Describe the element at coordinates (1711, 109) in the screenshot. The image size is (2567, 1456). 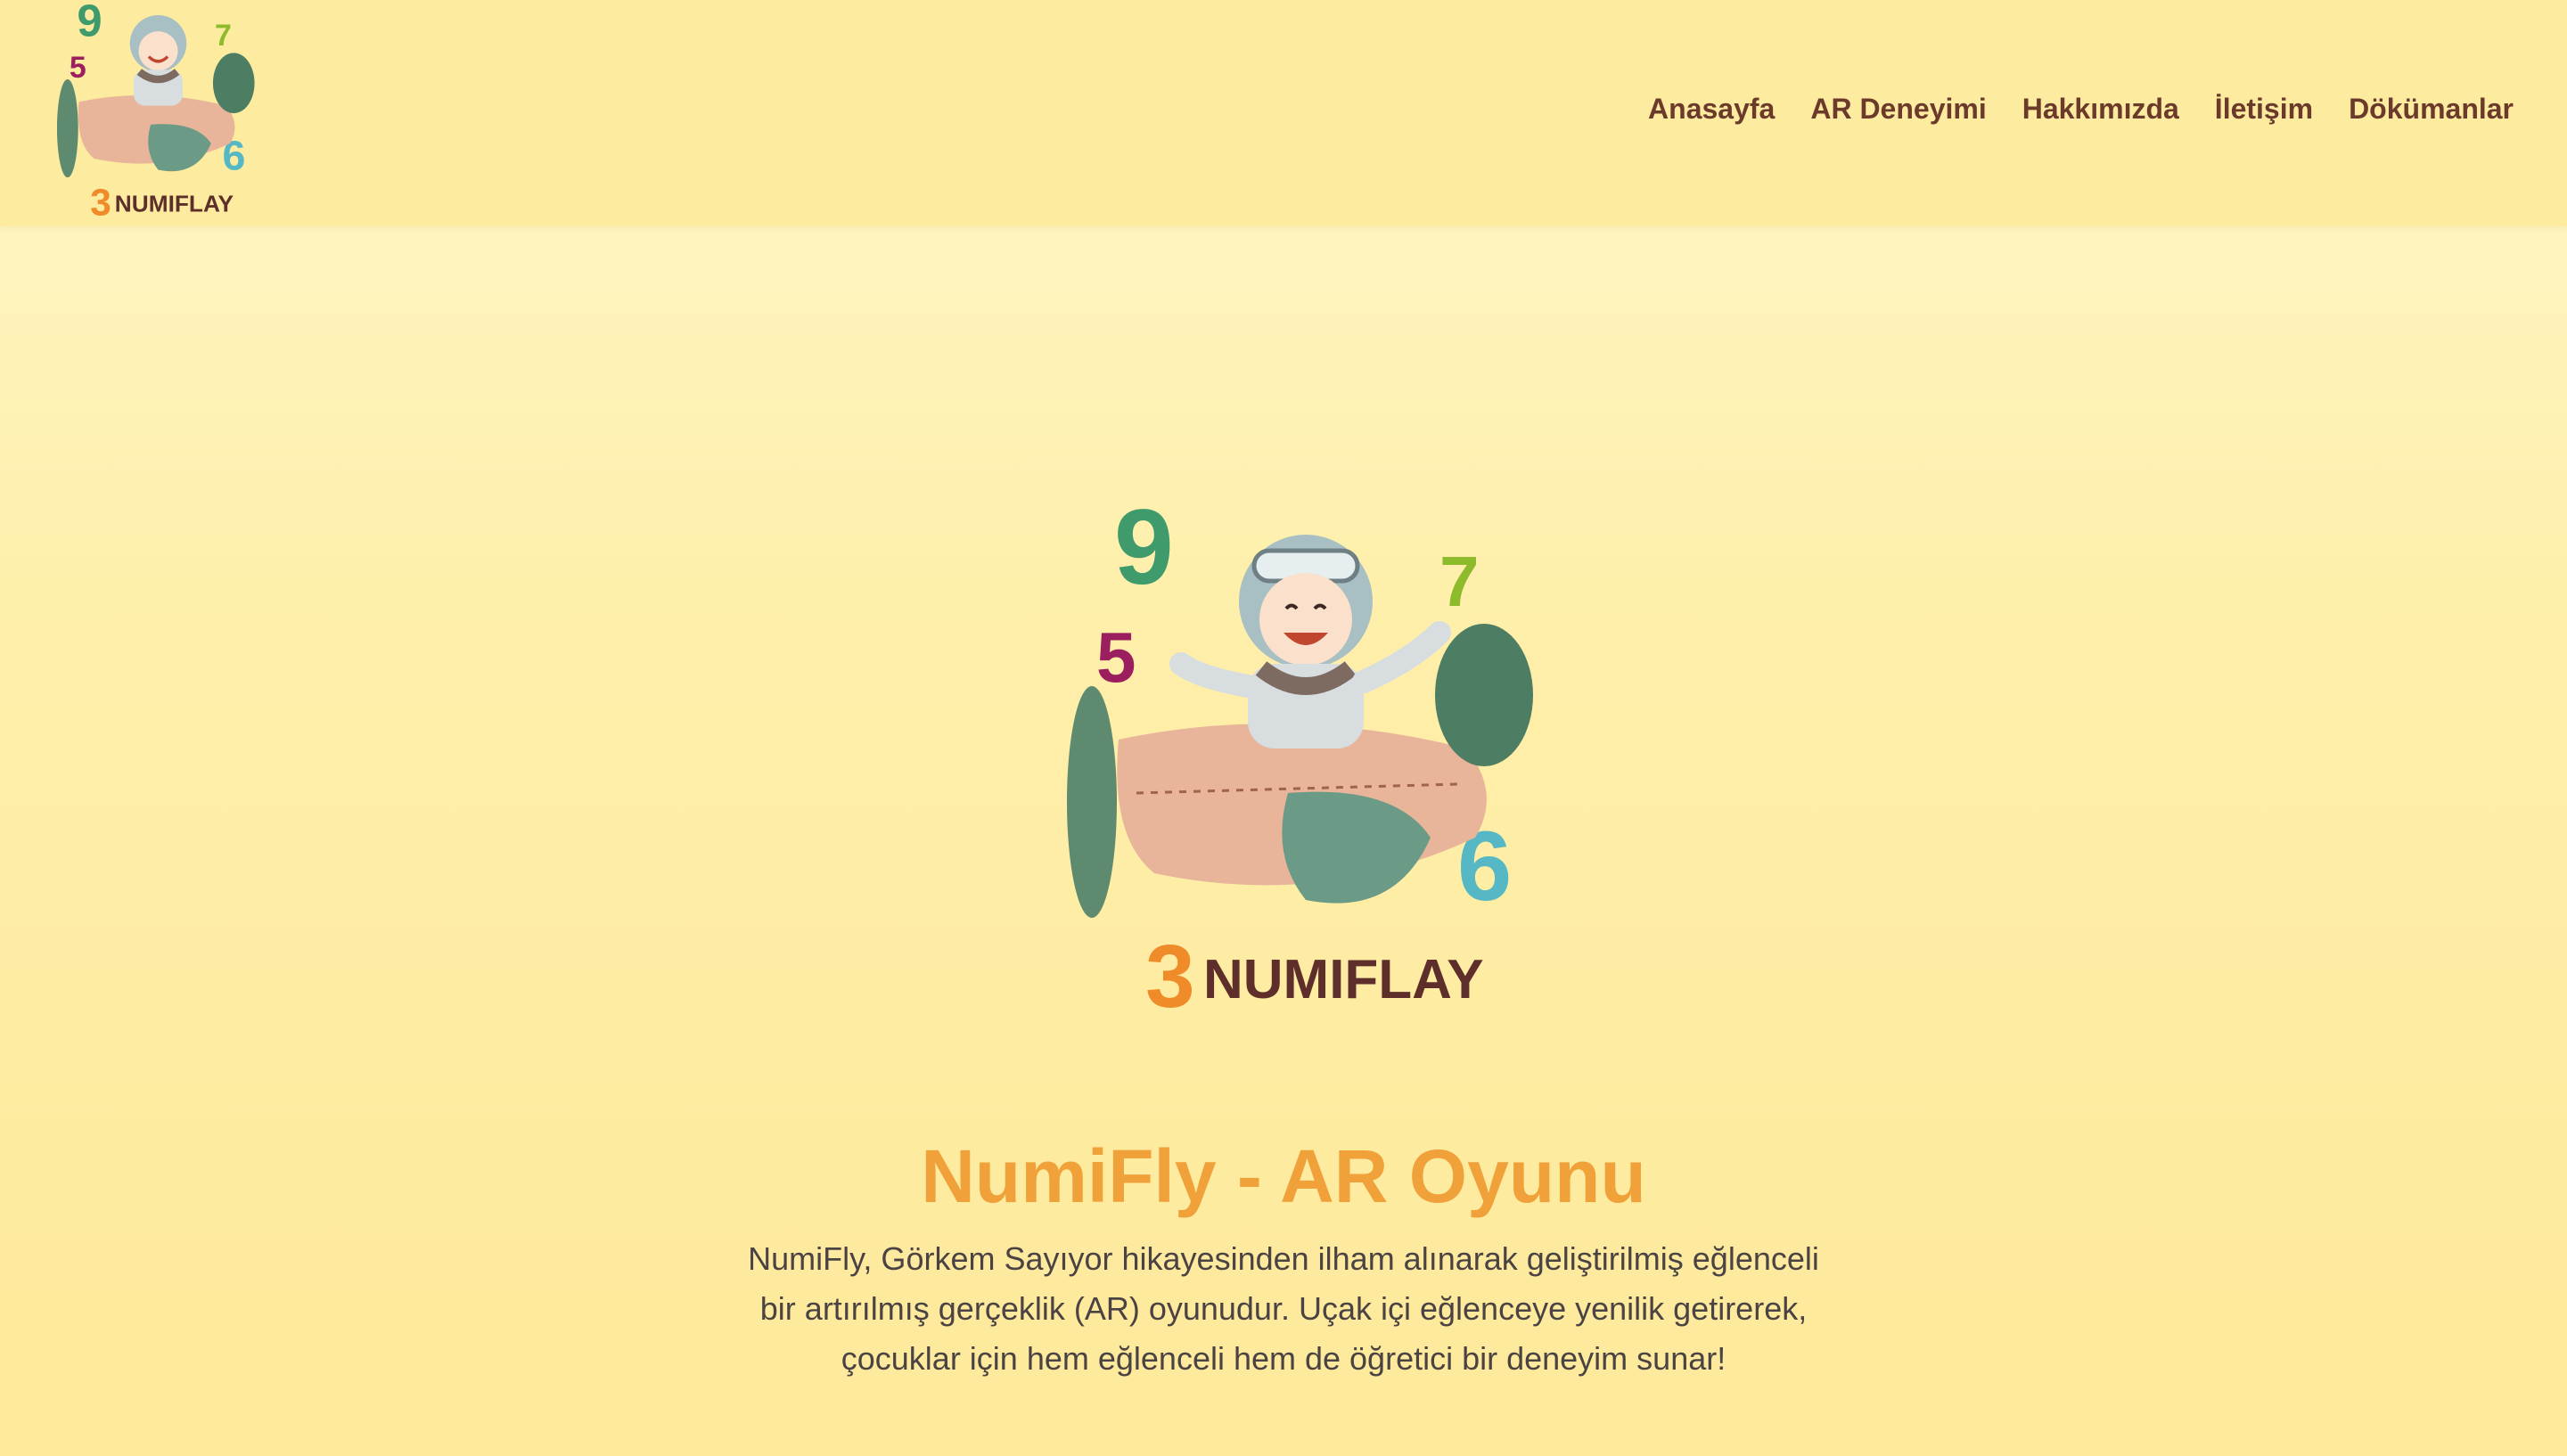
I see `nav-home: Anasayfa` at that location.